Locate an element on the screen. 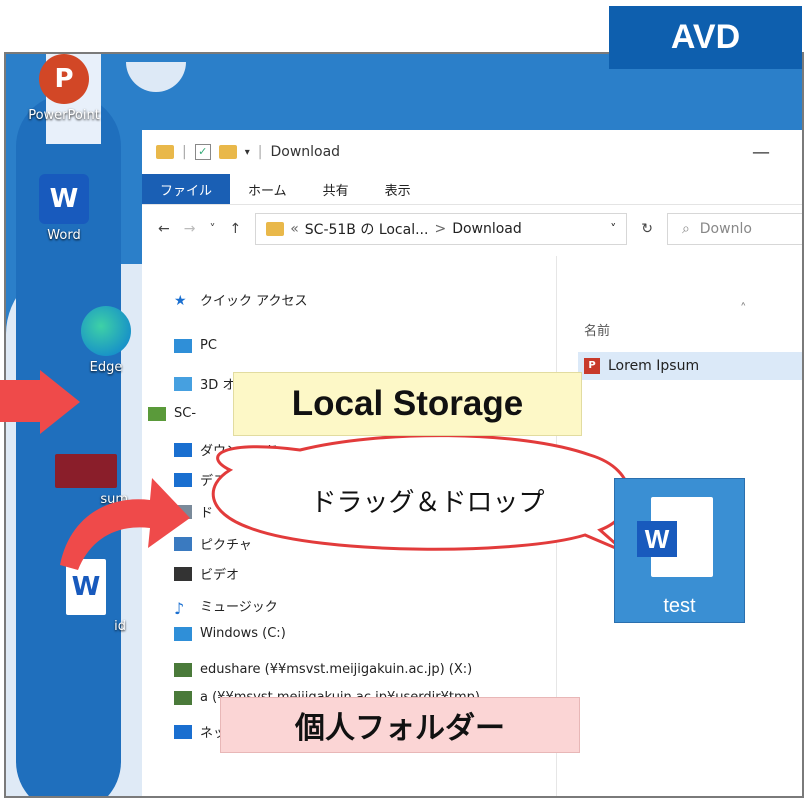 The width and height of the screenshot is (807, 799). avd-badge: AVD is located at coordinates (705, 37).